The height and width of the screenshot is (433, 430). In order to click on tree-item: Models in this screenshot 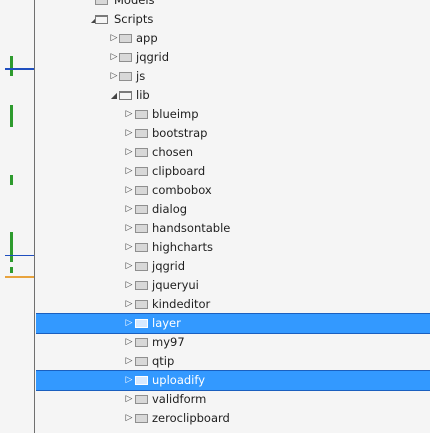, I will do `click(233, 5)`.